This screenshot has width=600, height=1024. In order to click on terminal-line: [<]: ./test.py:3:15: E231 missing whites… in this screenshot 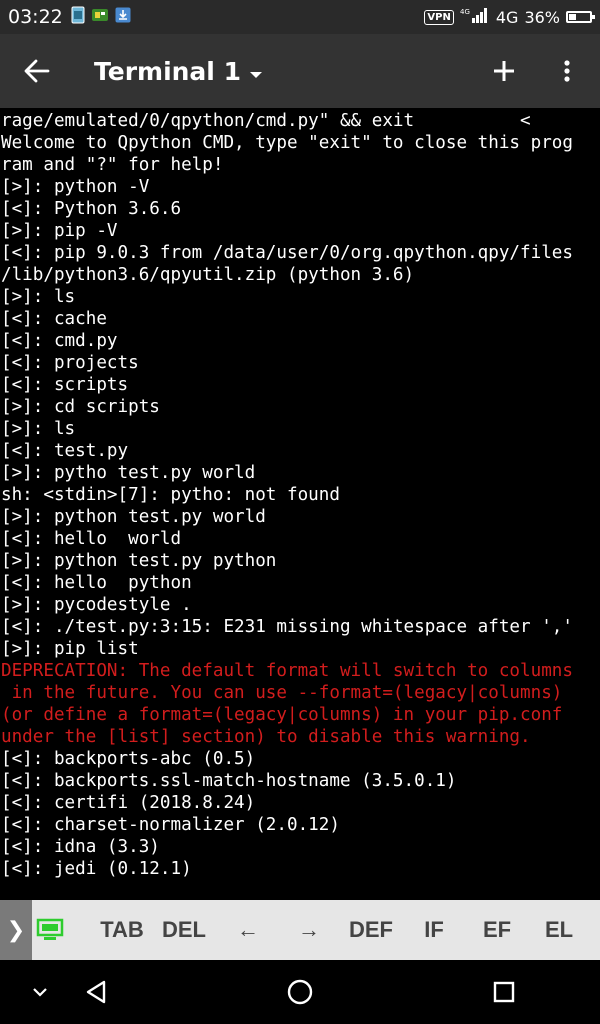, I will do `click(287, 627)`.